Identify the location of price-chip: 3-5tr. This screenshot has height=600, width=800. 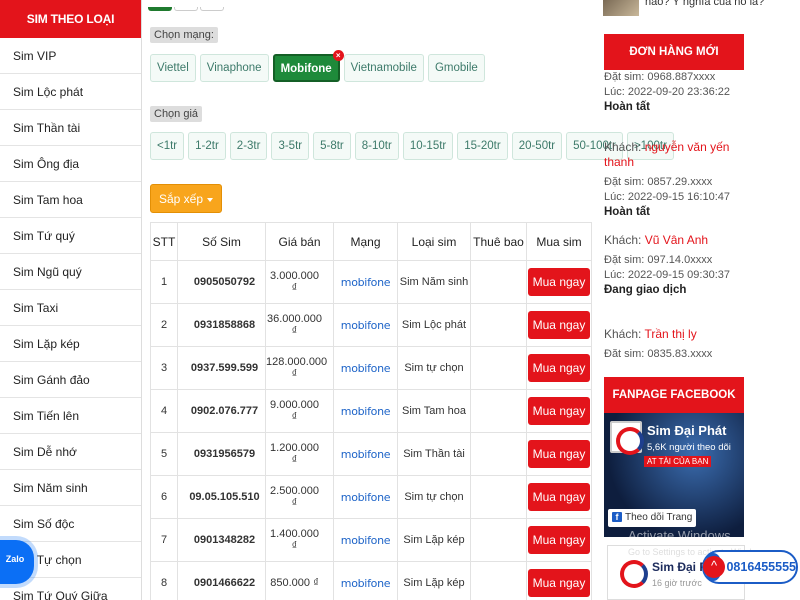
(290, 146).